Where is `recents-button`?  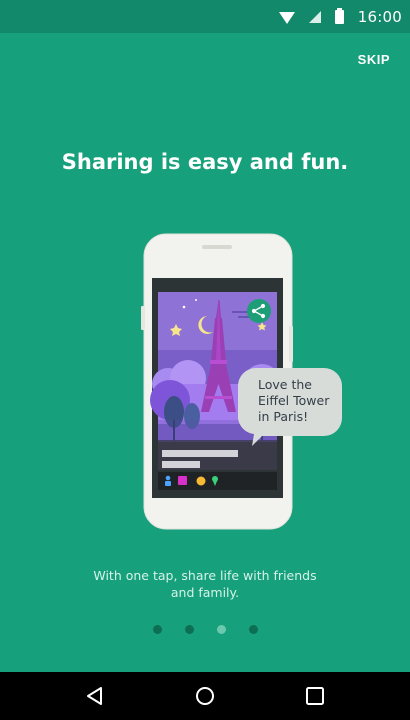 recents-button is located at coordinates (315, 696).